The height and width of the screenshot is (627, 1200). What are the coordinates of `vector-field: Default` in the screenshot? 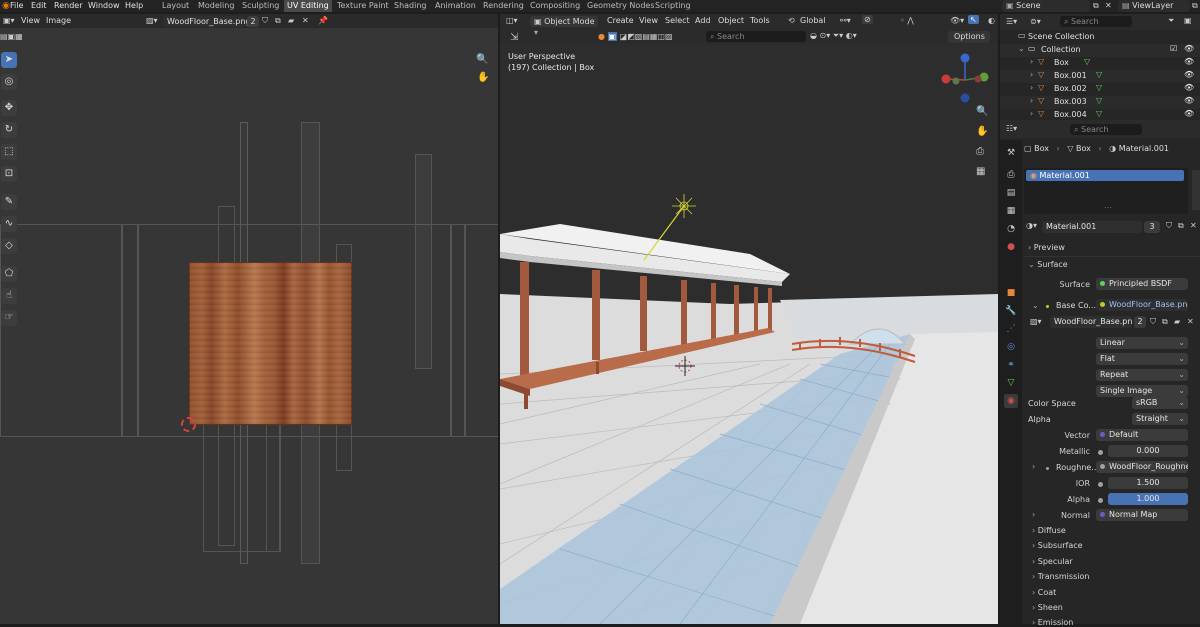 It's located at (1142, 435).